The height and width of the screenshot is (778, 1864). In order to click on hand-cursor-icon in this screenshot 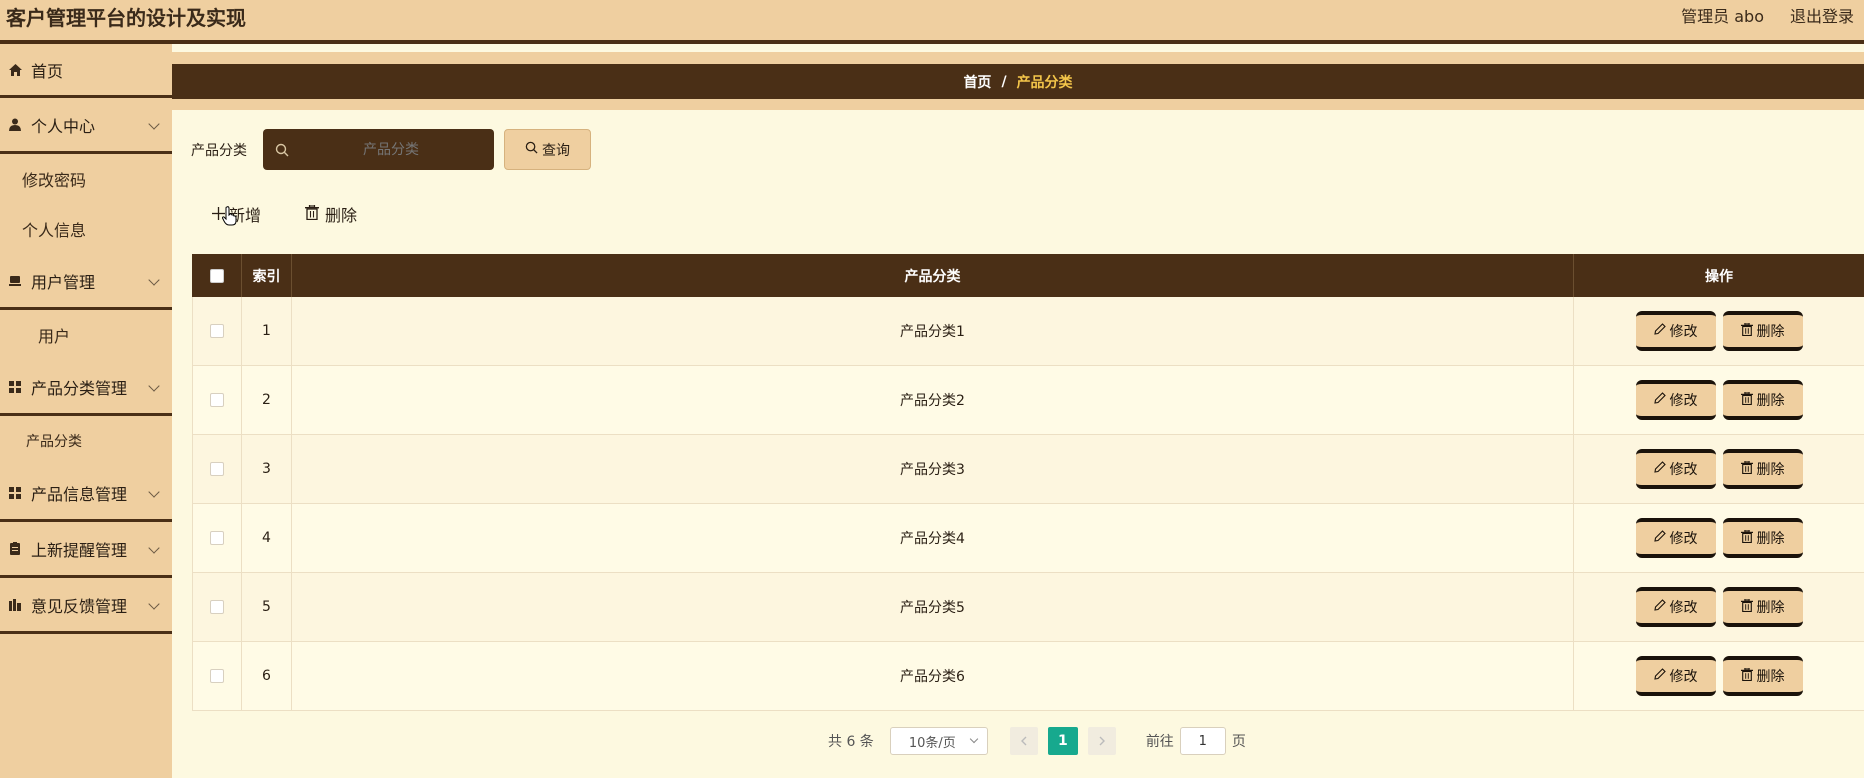, I will do `click(229, 218)`.